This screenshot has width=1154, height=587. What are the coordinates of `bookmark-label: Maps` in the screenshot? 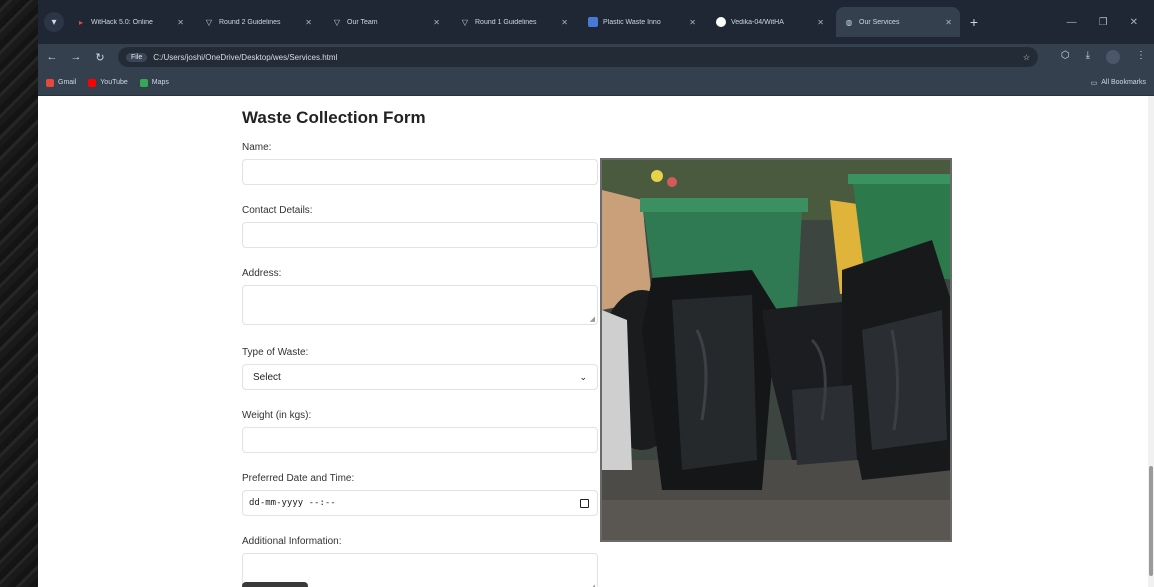 It's located at (160, 82).